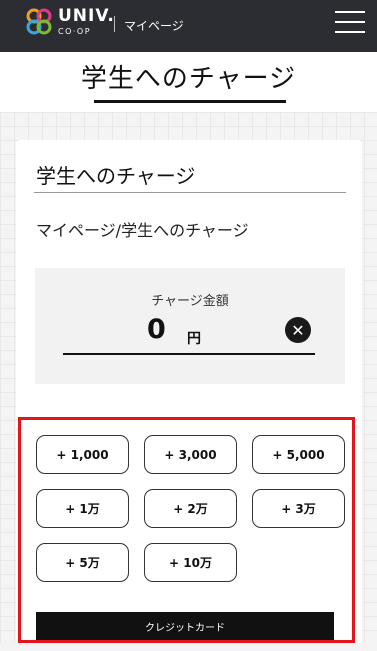  Describe the element at coordinates (39, 21) in the screenshot. I see `coop-logo-icon` at that location.